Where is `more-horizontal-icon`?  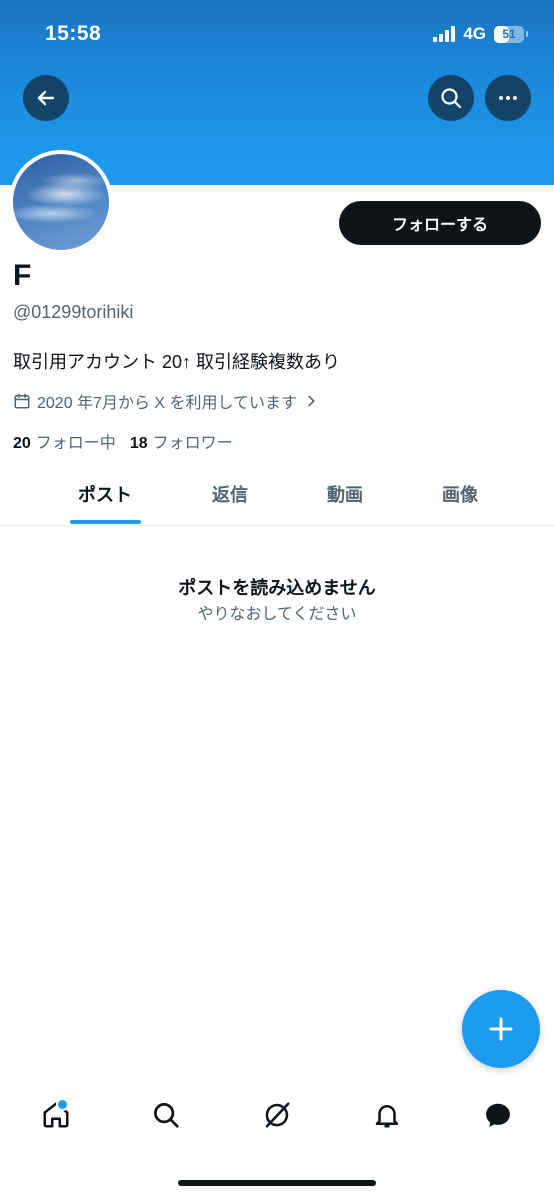 more-horizontal-icon is located at coordinates (508, 98).